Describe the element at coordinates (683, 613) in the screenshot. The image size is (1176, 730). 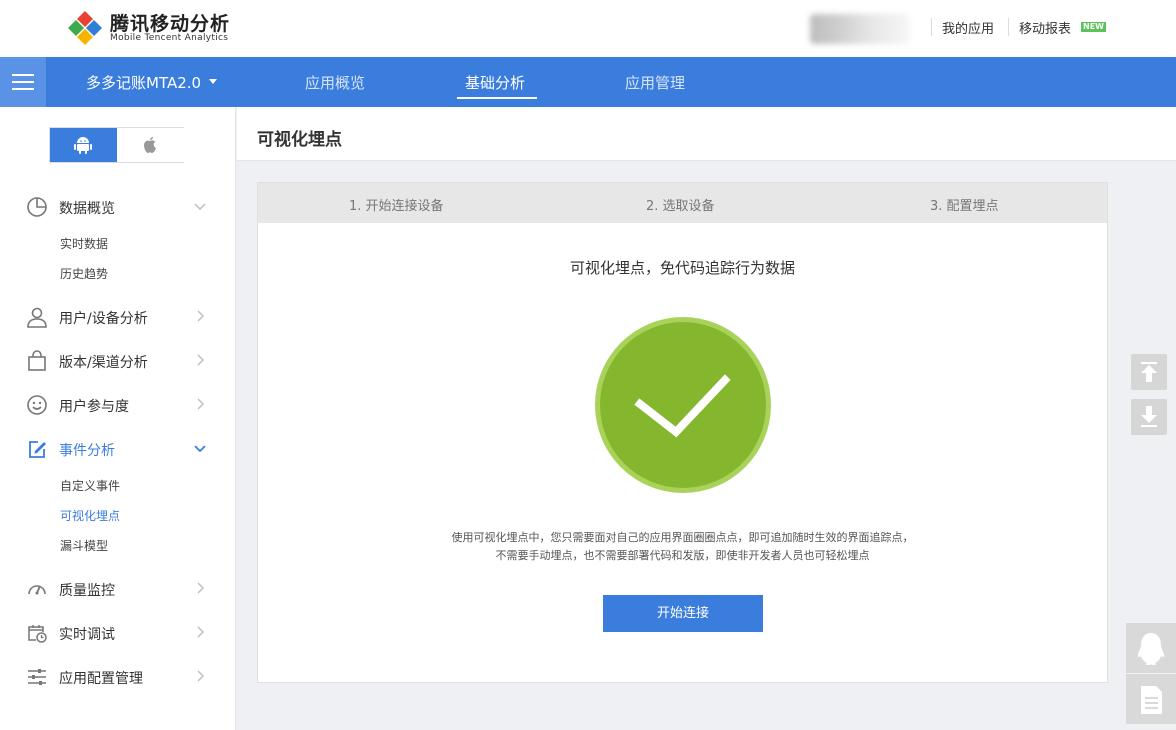
I see `start-connect-button: 开始连接` at that location.